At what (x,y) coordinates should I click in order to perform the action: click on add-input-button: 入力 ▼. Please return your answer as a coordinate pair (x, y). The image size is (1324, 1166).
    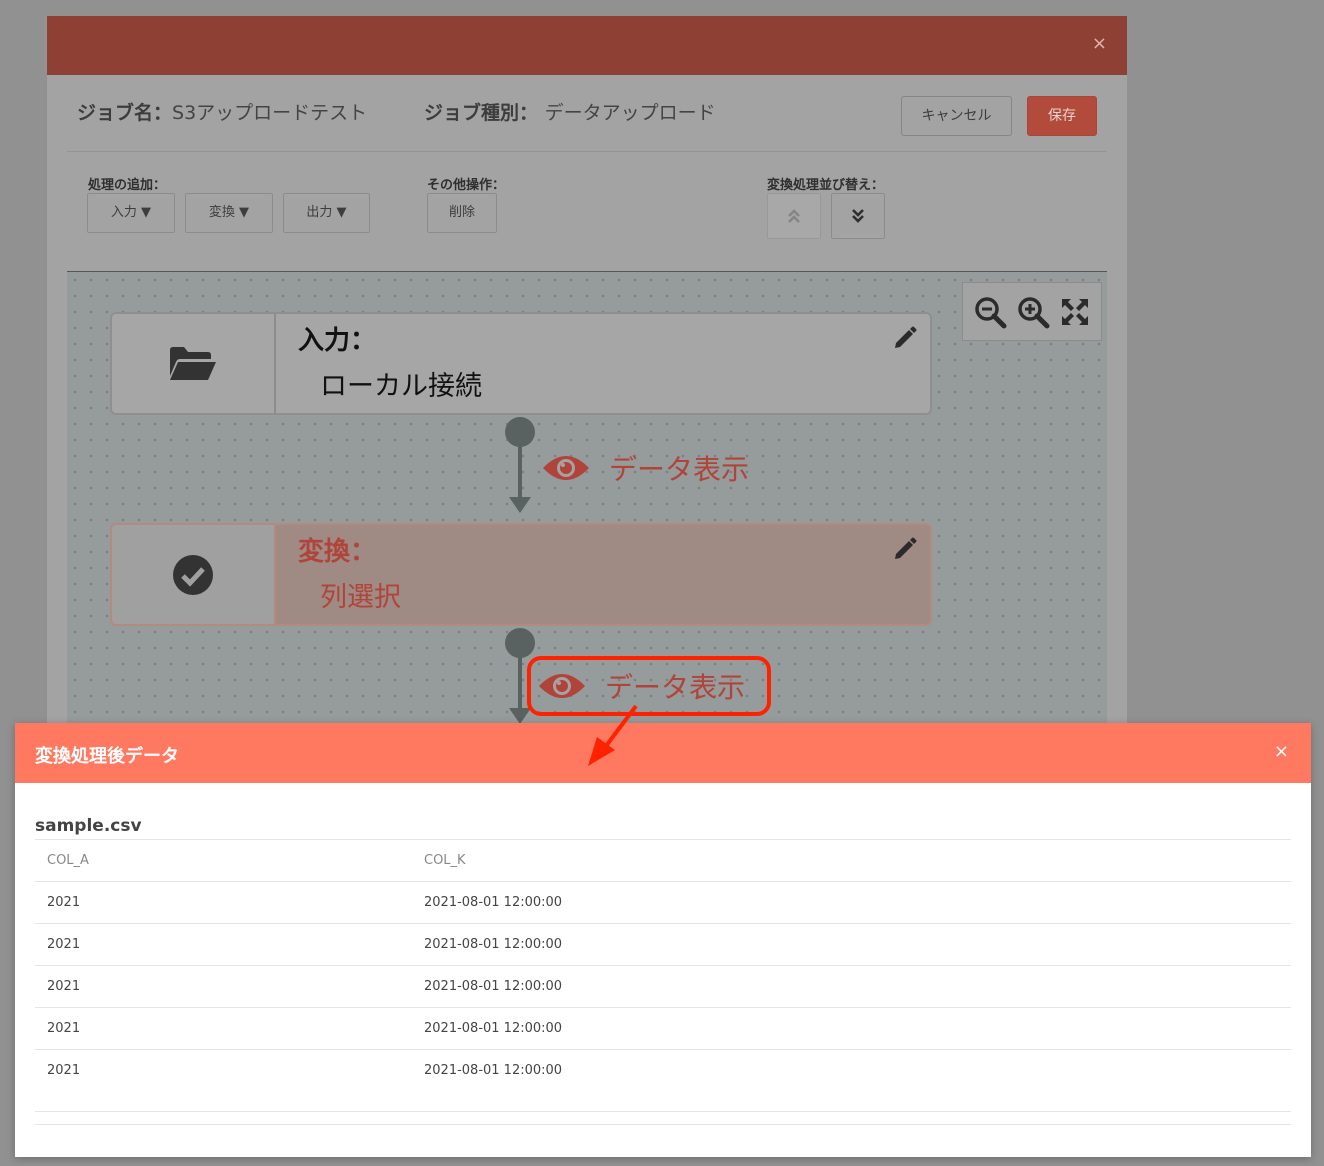
    Looking at the image, I should click on (131, 213).